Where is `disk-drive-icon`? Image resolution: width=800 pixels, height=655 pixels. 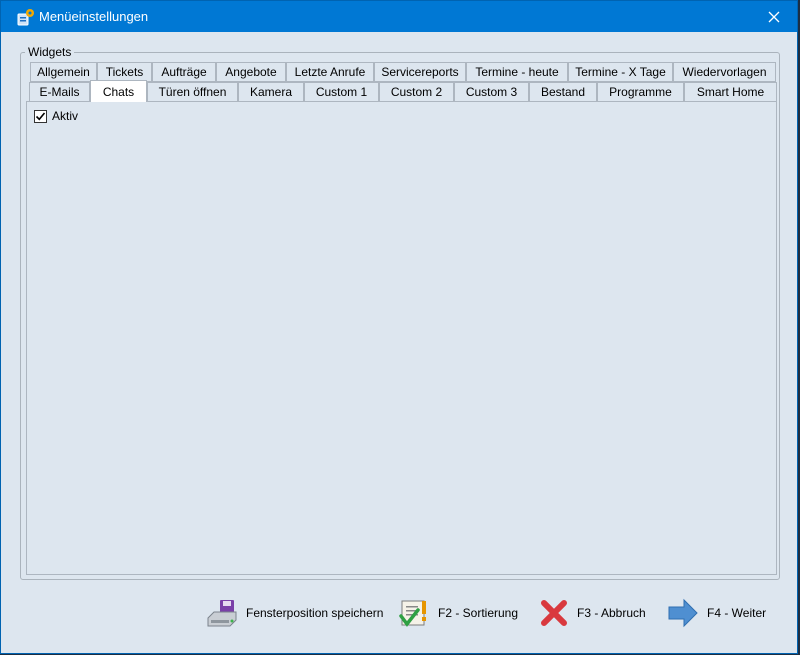
disk-drive-icon is located at coordinates (222, 613).